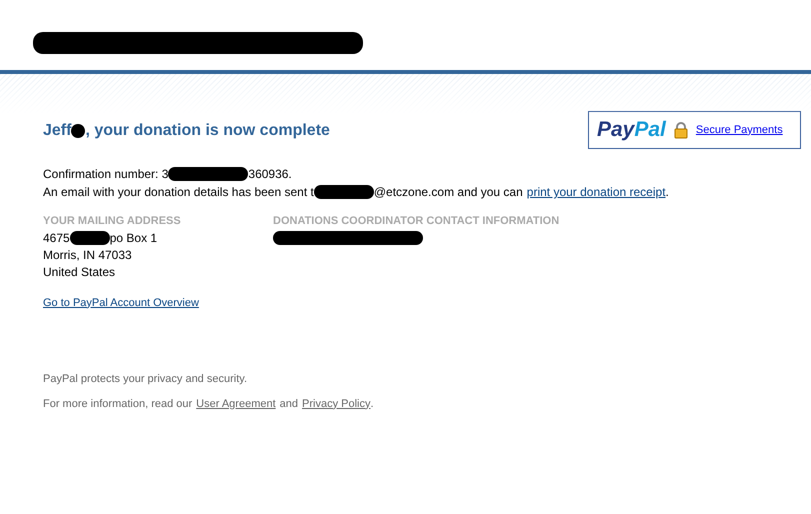 The width and height of the screenshot is (811, 514). I want to click on padlock-icon, so click(681, 130).